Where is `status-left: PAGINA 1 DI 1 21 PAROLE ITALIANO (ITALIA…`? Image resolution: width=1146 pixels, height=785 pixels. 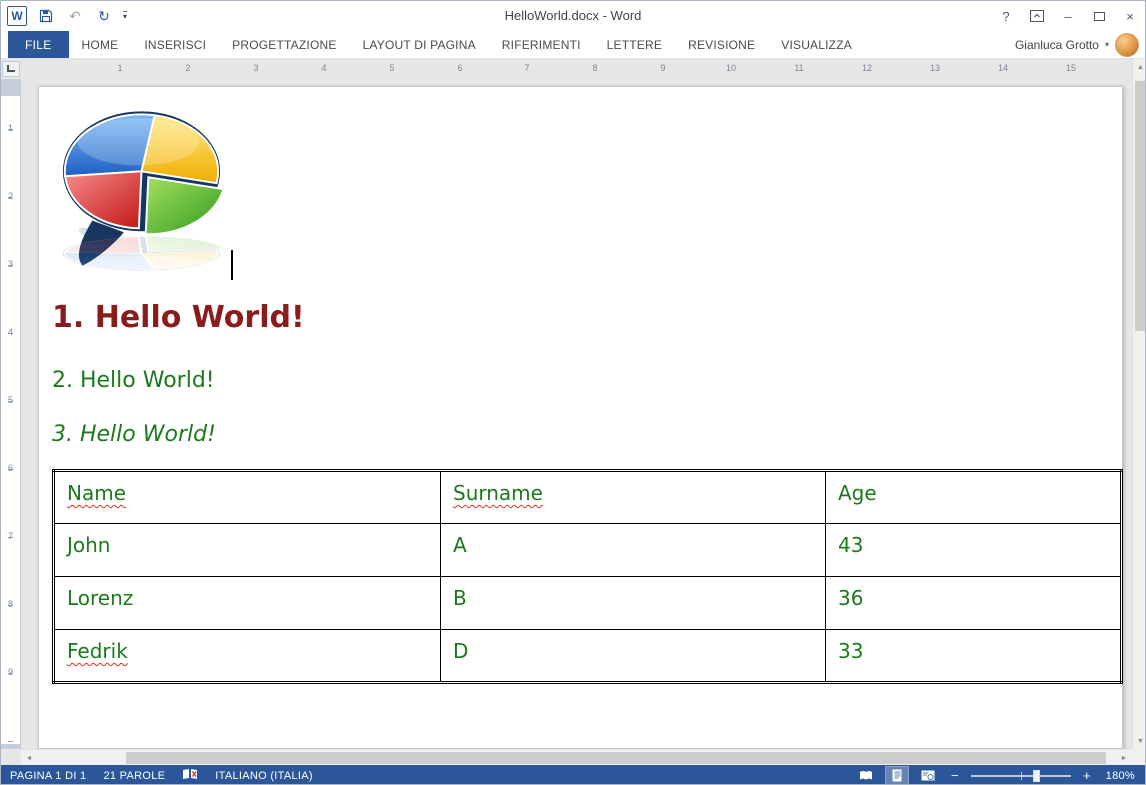 status-left: PAGINA 1 DI 1 21 PAROLE ITALIANO (ITALIA… is located at coordinates (157, 775).